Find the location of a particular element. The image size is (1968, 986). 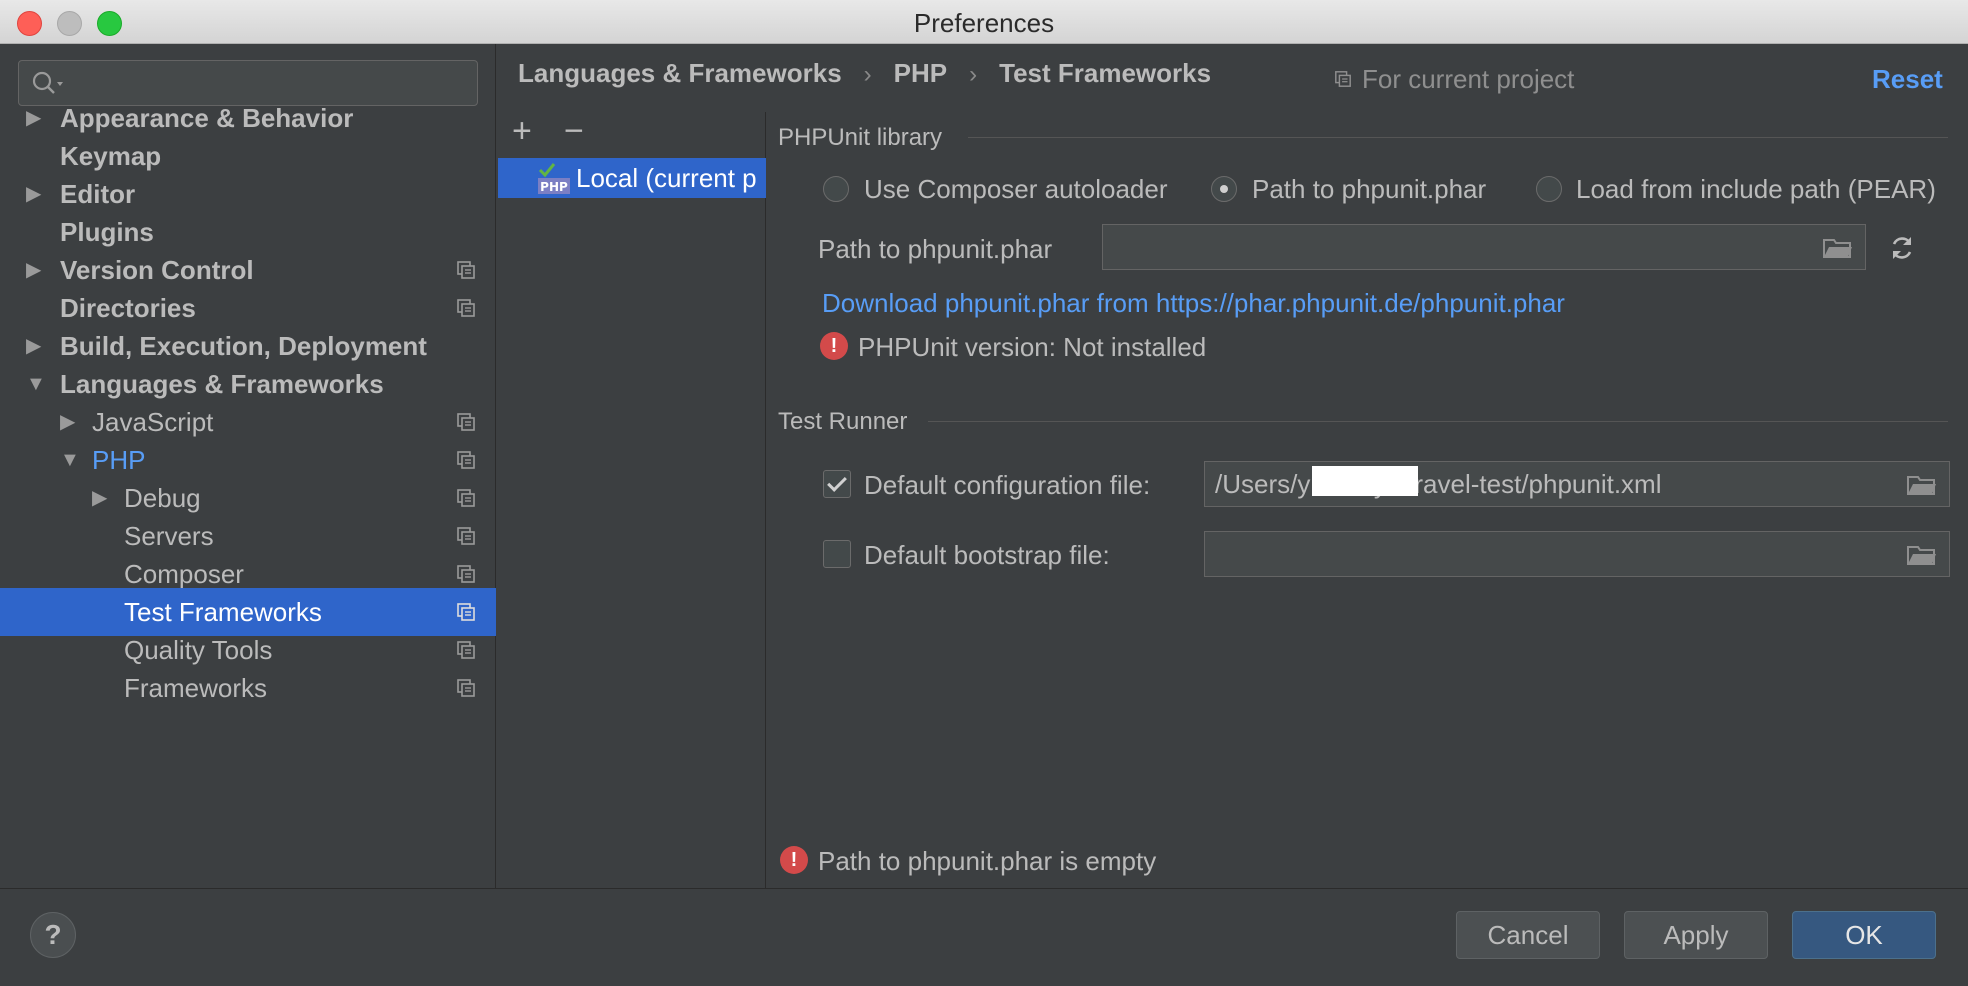

window-title: Preferences is located at coordinates (984, 23).